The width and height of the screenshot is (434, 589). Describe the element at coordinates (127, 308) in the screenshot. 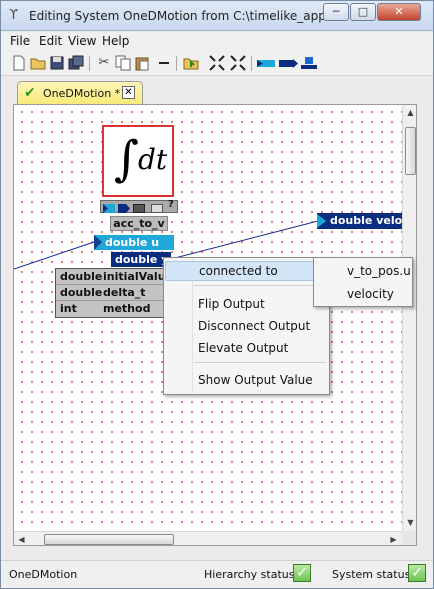

I see `parameter-name: method` at that location.